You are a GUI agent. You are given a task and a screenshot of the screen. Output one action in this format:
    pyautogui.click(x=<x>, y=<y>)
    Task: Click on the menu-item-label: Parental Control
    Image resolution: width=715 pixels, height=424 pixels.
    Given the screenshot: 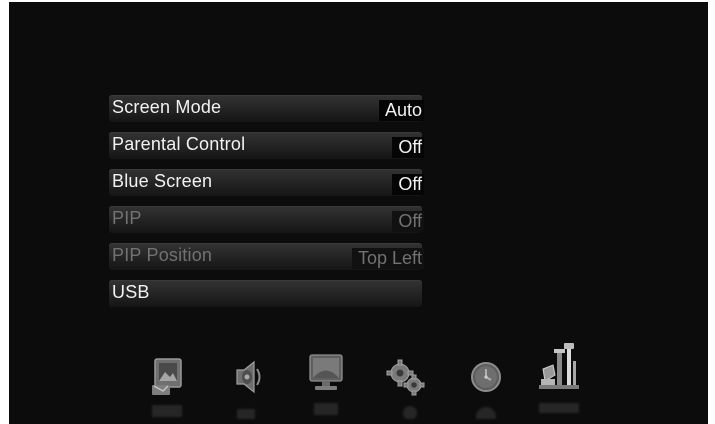 What is the action you would take?
    pyautogui.click(x=179, y=144)
    